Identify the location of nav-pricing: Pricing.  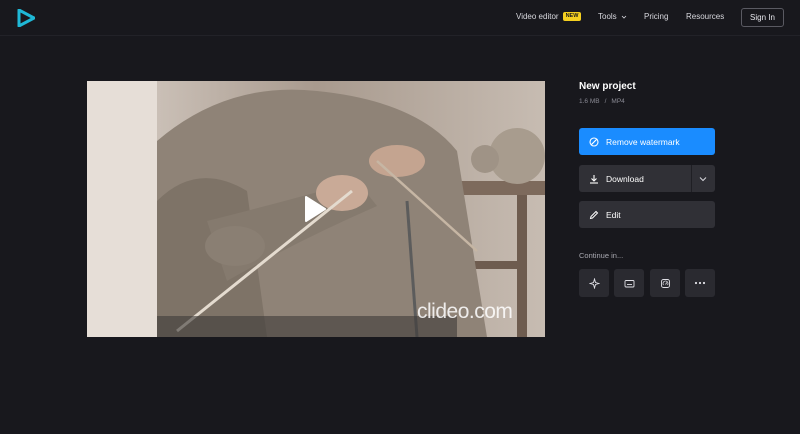
(656, 16).